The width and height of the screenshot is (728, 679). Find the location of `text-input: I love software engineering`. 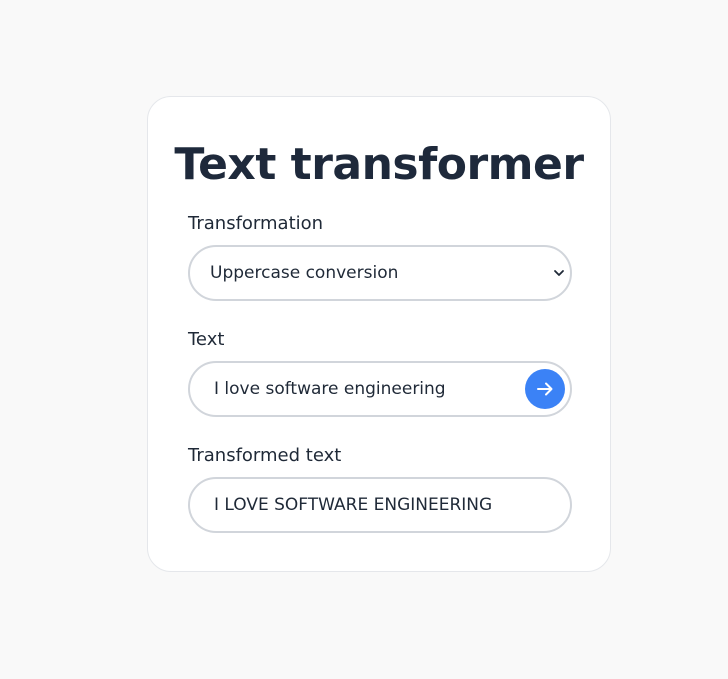

text-input: I love software engineering is located at coordinates (380, 389).